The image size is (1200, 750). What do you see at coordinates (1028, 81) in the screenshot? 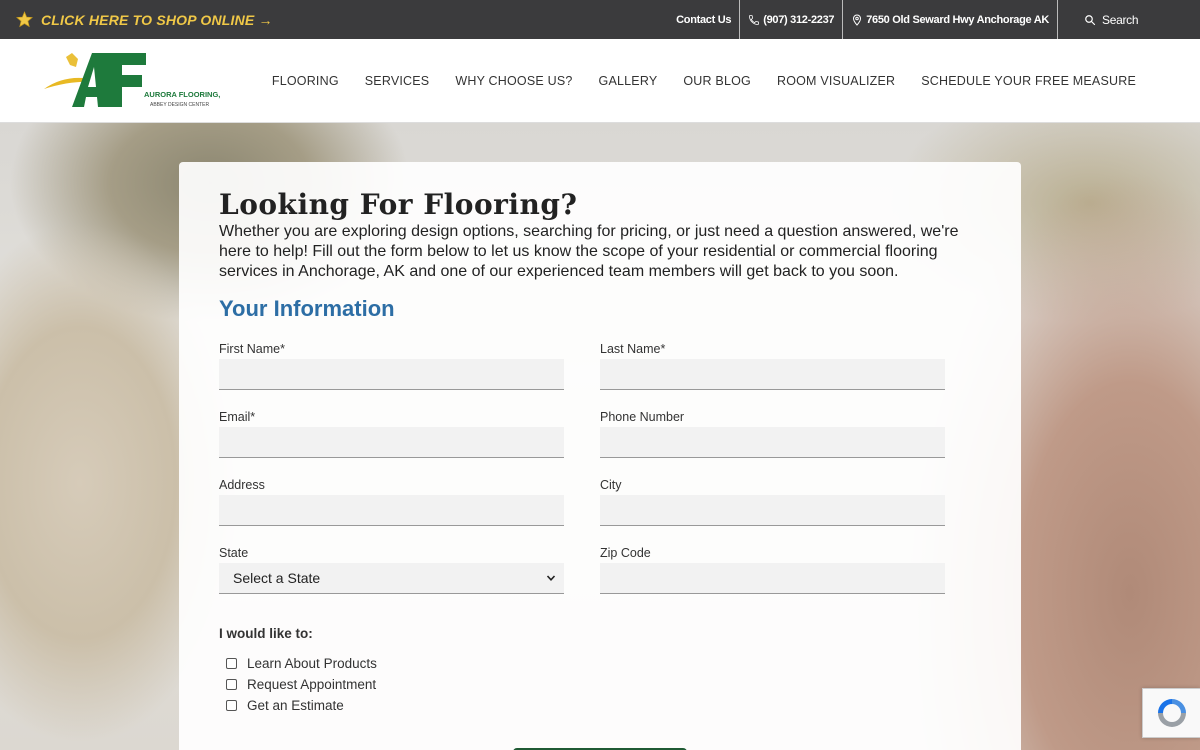
I see `nav-schedule-measure: SCHEDULE YOUR FREE MEASURE` at bounding box center [1028, 81].